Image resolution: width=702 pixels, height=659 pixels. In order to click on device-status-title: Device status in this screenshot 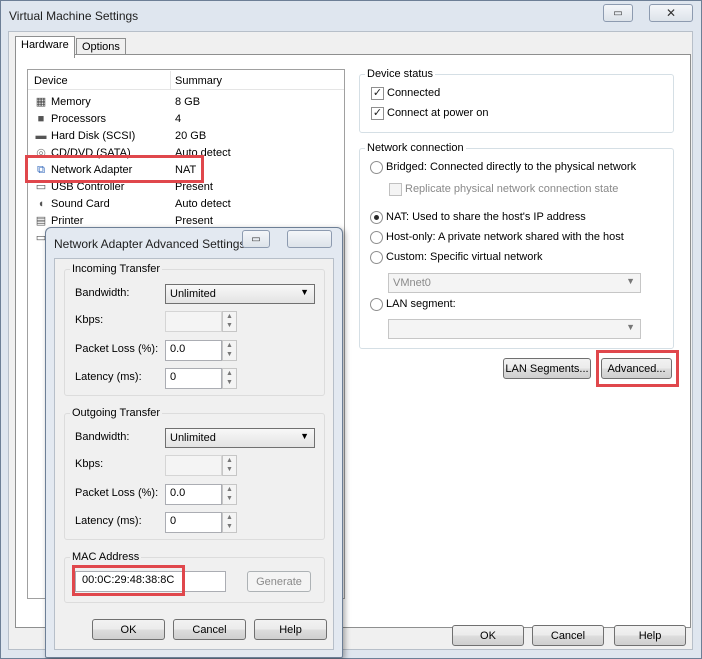, I will do `click(400, 74)`.